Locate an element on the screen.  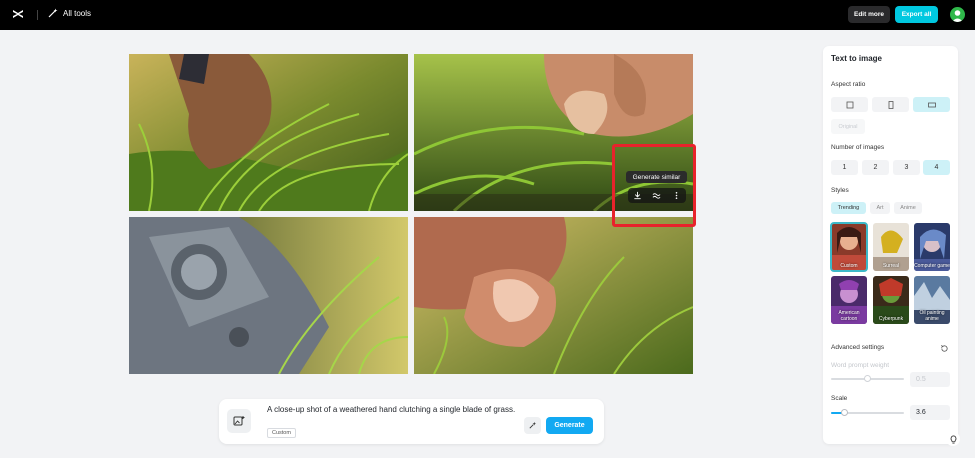
style-american-cartoon-label: American cartoon is located at coordinates (849, 316).